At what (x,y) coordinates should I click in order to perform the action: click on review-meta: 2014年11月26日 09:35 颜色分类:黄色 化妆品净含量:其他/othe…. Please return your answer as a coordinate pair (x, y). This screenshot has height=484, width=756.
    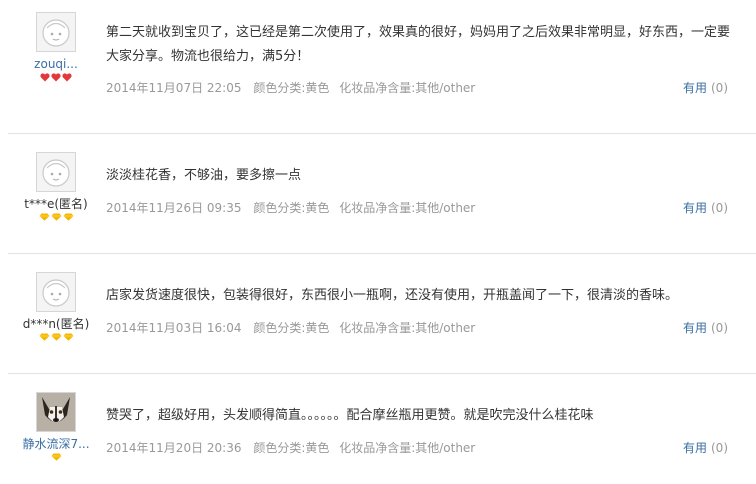
    Looking at the image, I should click on (294, 207).